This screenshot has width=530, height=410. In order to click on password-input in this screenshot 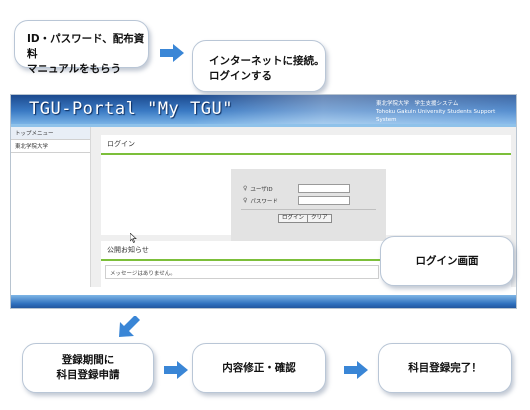, I will do `click(324, 200)`.